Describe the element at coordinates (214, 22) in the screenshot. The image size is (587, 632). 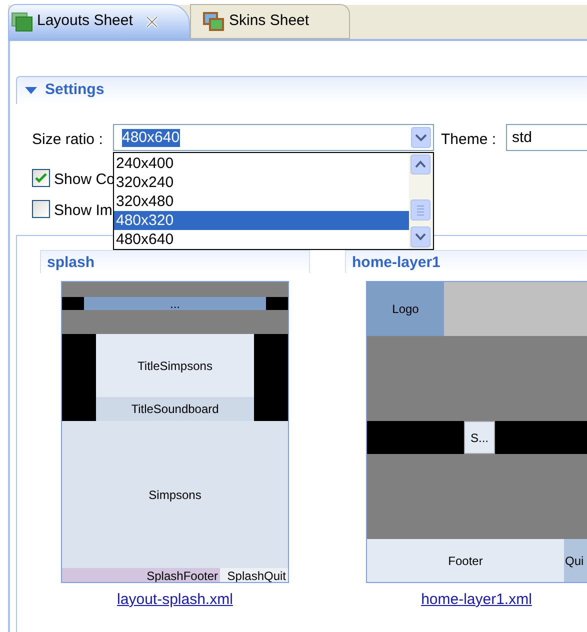
I see `pictures-icon` at that location.